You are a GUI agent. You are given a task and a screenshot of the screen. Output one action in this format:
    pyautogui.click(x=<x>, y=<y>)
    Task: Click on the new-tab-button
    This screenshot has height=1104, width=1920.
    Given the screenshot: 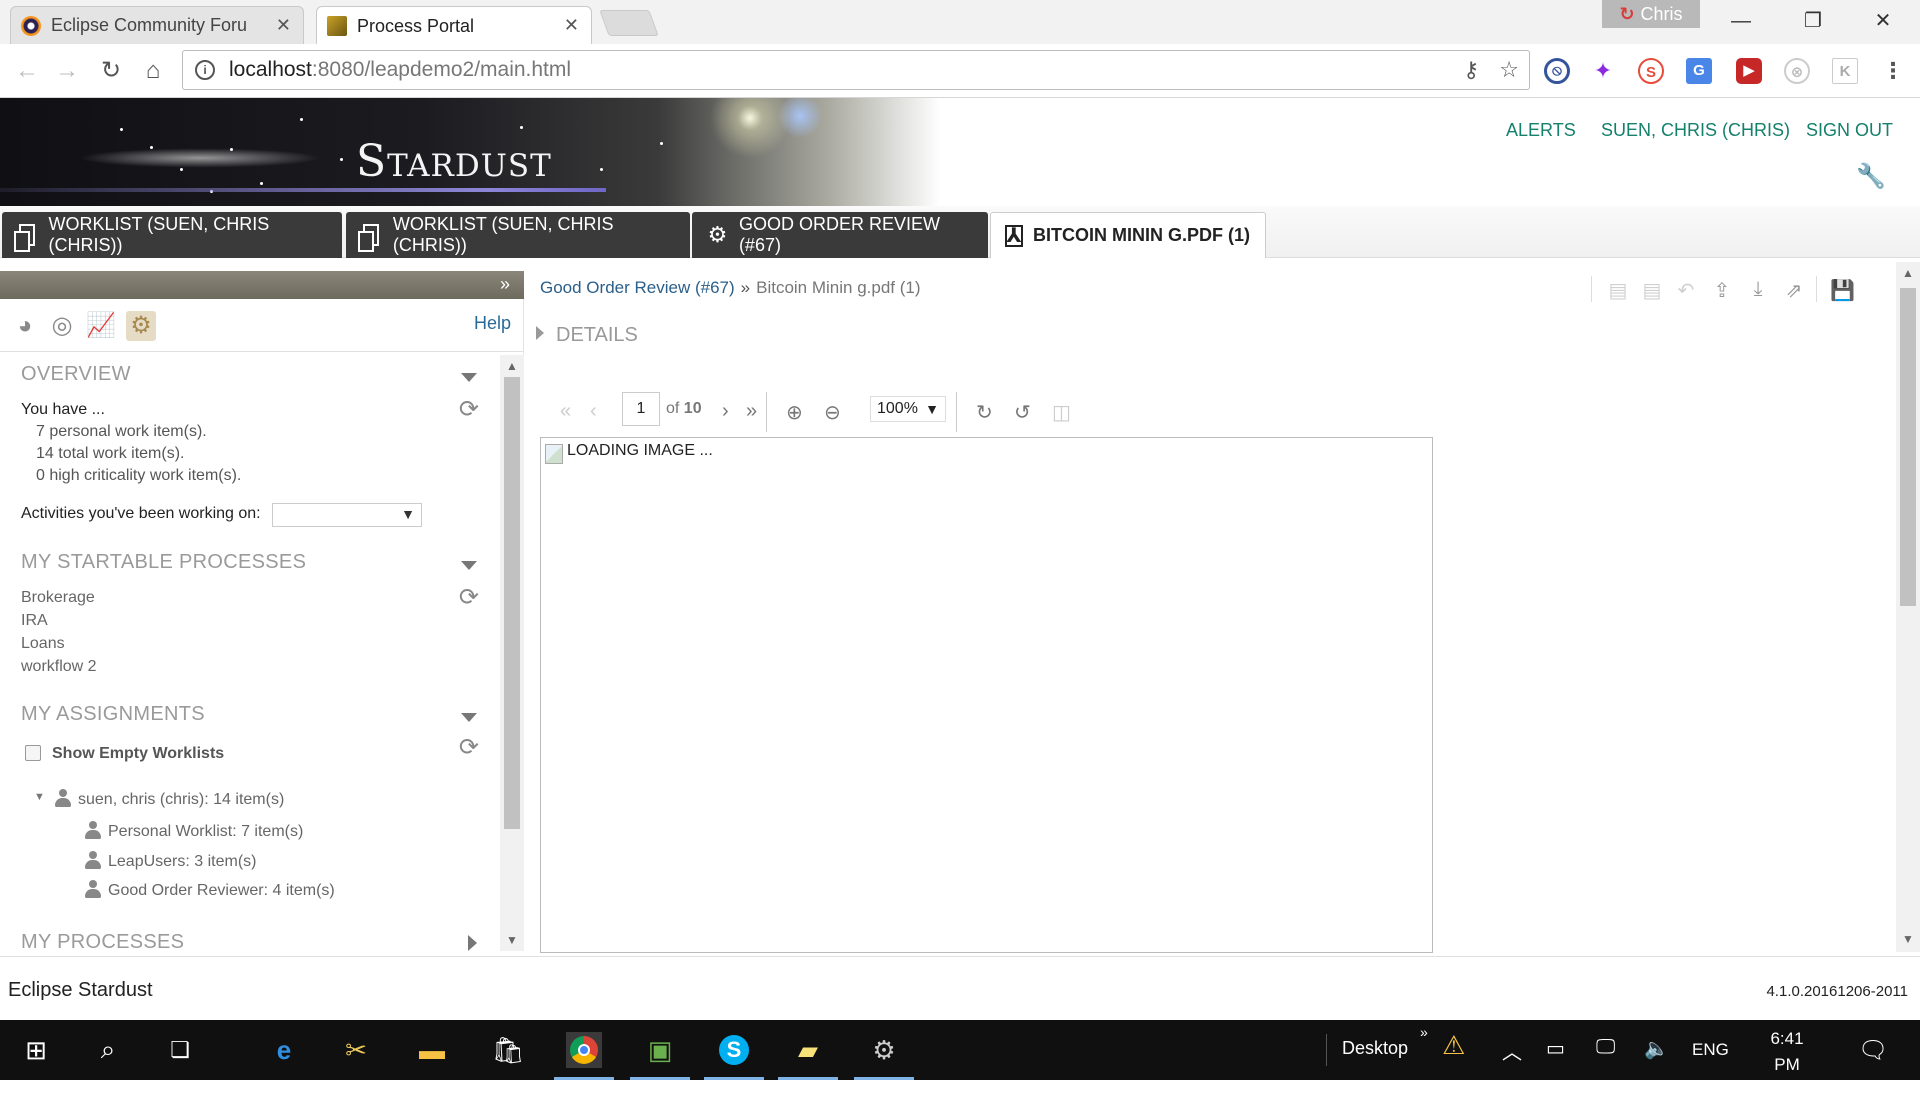 What is the action you would take?
    pyautogui.click(x=629, y=23)
    